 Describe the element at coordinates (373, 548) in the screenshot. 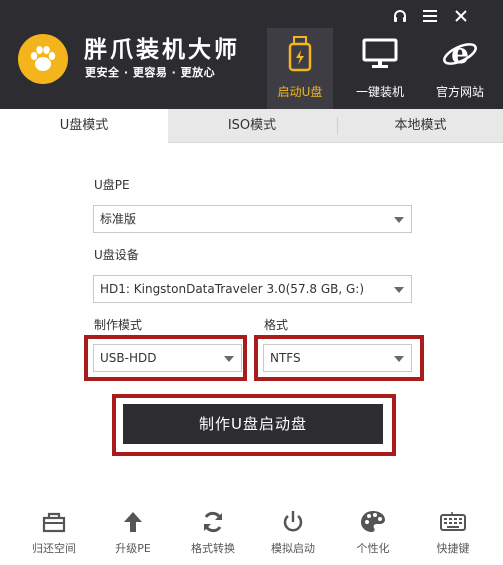

I see `tool-label: 个性化` at that location.